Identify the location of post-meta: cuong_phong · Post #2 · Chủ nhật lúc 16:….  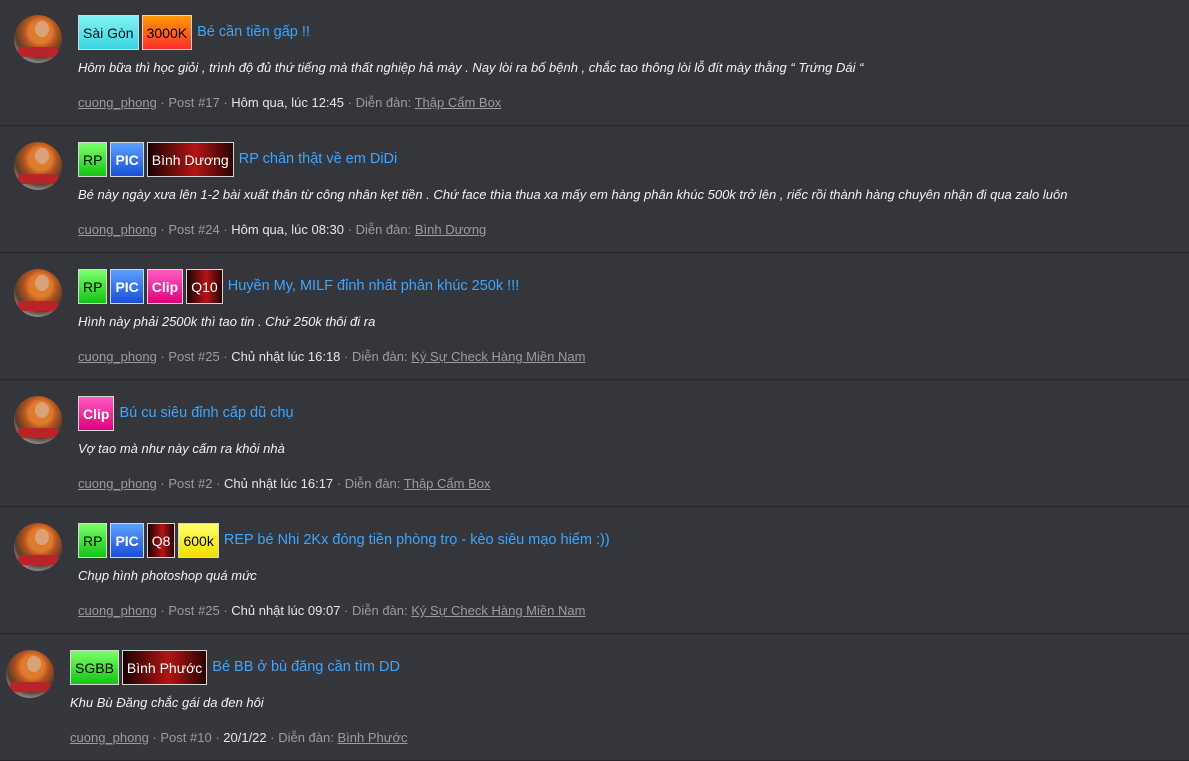
(628, 483).